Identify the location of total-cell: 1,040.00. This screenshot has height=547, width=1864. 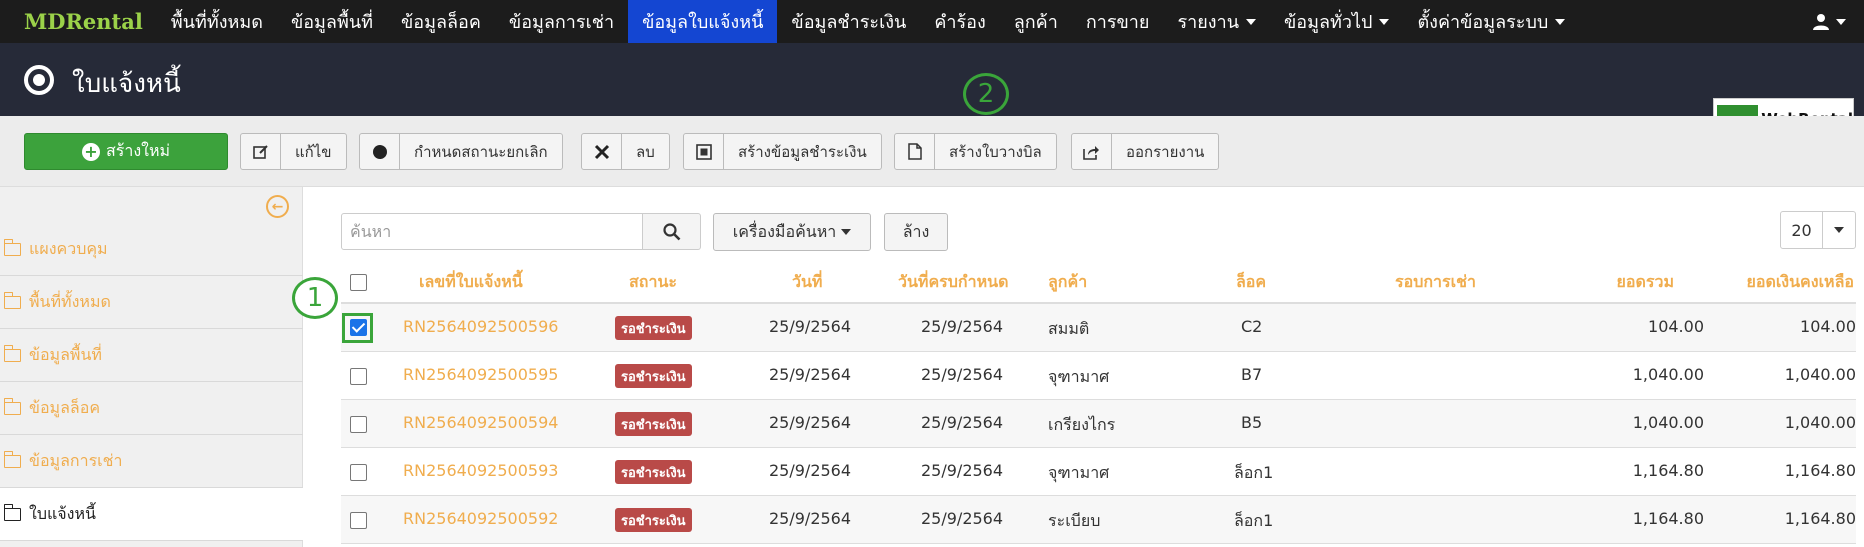
(1668, 374).